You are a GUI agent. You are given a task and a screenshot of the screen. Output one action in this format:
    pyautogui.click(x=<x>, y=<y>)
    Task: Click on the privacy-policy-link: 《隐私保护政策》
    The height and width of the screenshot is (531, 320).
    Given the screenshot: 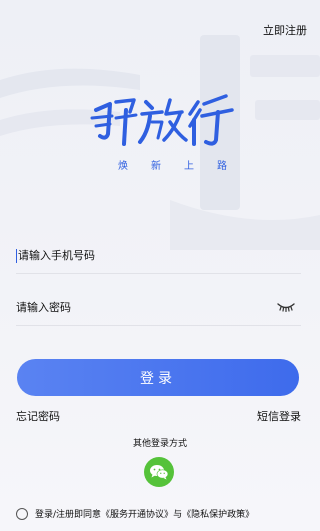 What is the action you would take?
    pyautogui.click(x=218, y=513)
    